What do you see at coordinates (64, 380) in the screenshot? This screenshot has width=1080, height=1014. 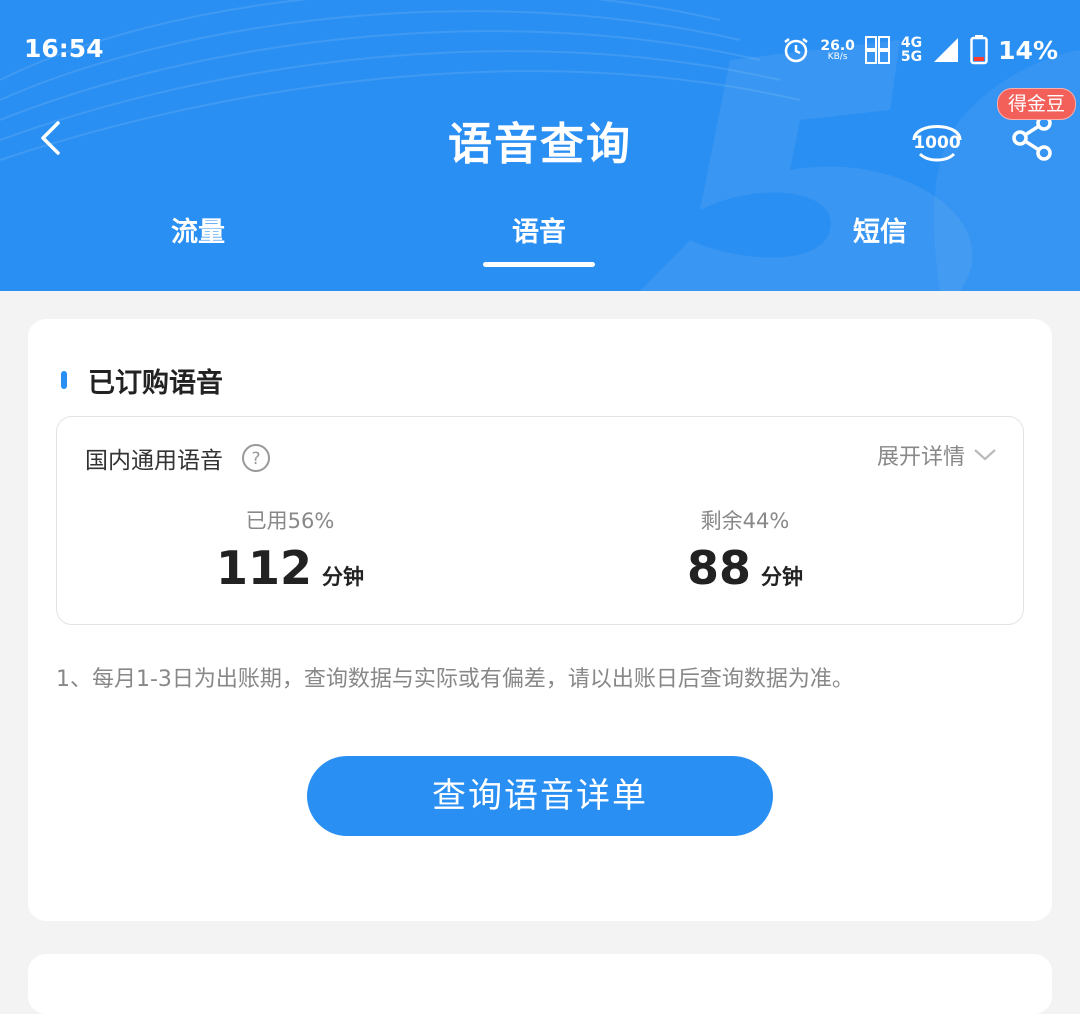 I see `section-accent-bar` at bounding box center [64, 380].